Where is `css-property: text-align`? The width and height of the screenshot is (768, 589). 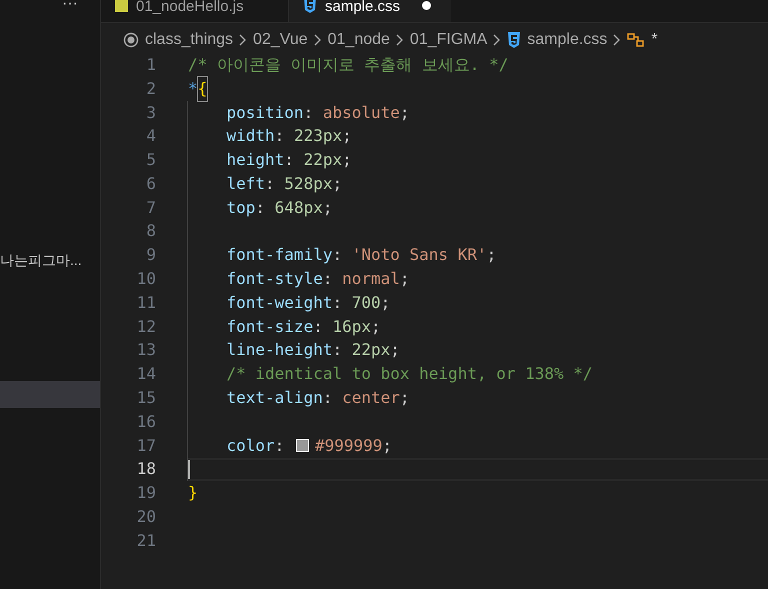
css-property: text-align is located at coordinates (274, 398).